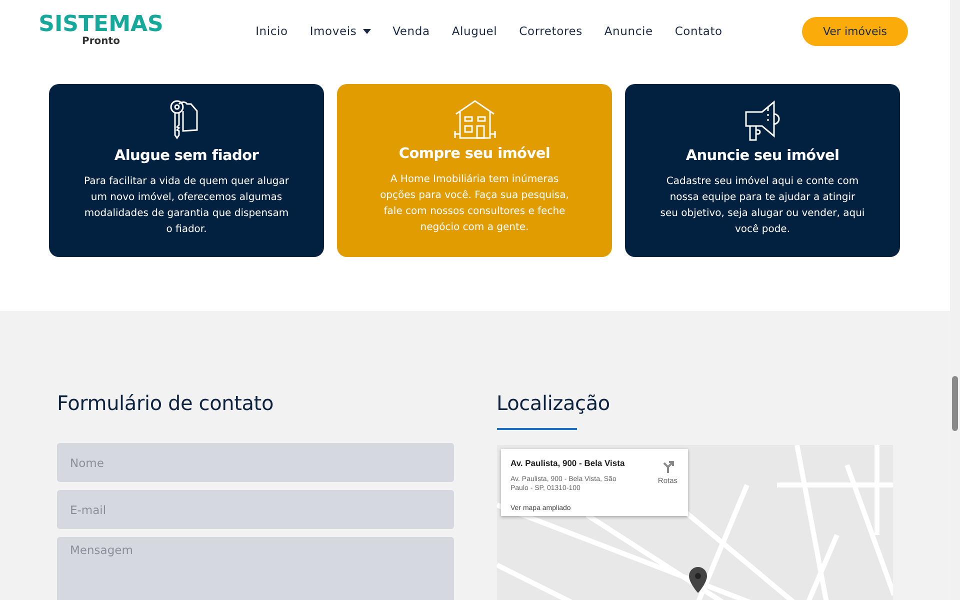 This screenshot has height=600, width=960. What do you see at coordinates (553, 403) in the screenshot?
I see `section-heading: Localização` at bounding box center [553, 403].